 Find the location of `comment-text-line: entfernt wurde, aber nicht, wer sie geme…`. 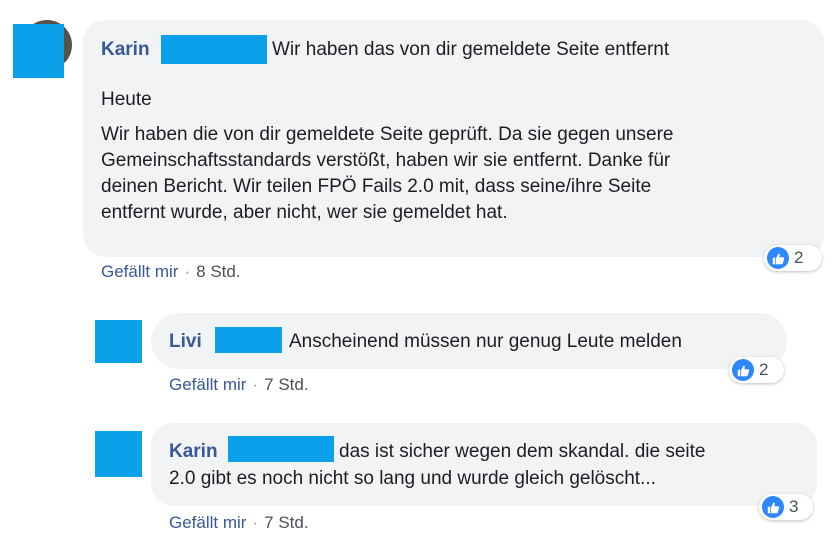

comment-text-line: entfernt wurde, aber nicht, wer sie geme… is located at coordinates (304, 212).